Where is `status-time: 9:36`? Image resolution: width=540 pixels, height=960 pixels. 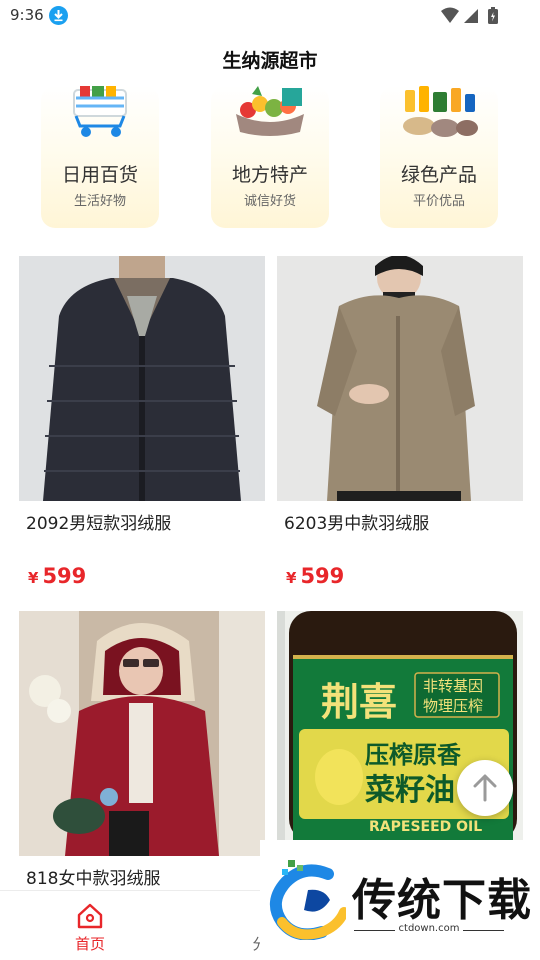
status-time: 9:36 is located at coordinates (27, 15).